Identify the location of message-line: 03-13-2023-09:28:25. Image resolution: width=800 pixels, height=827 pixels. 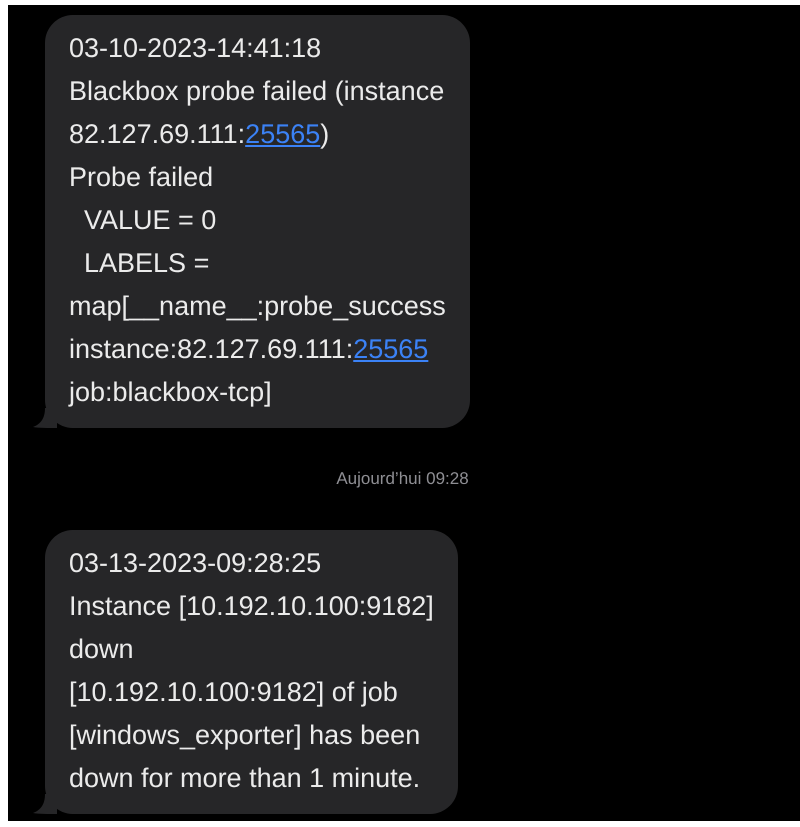
(195, 563).